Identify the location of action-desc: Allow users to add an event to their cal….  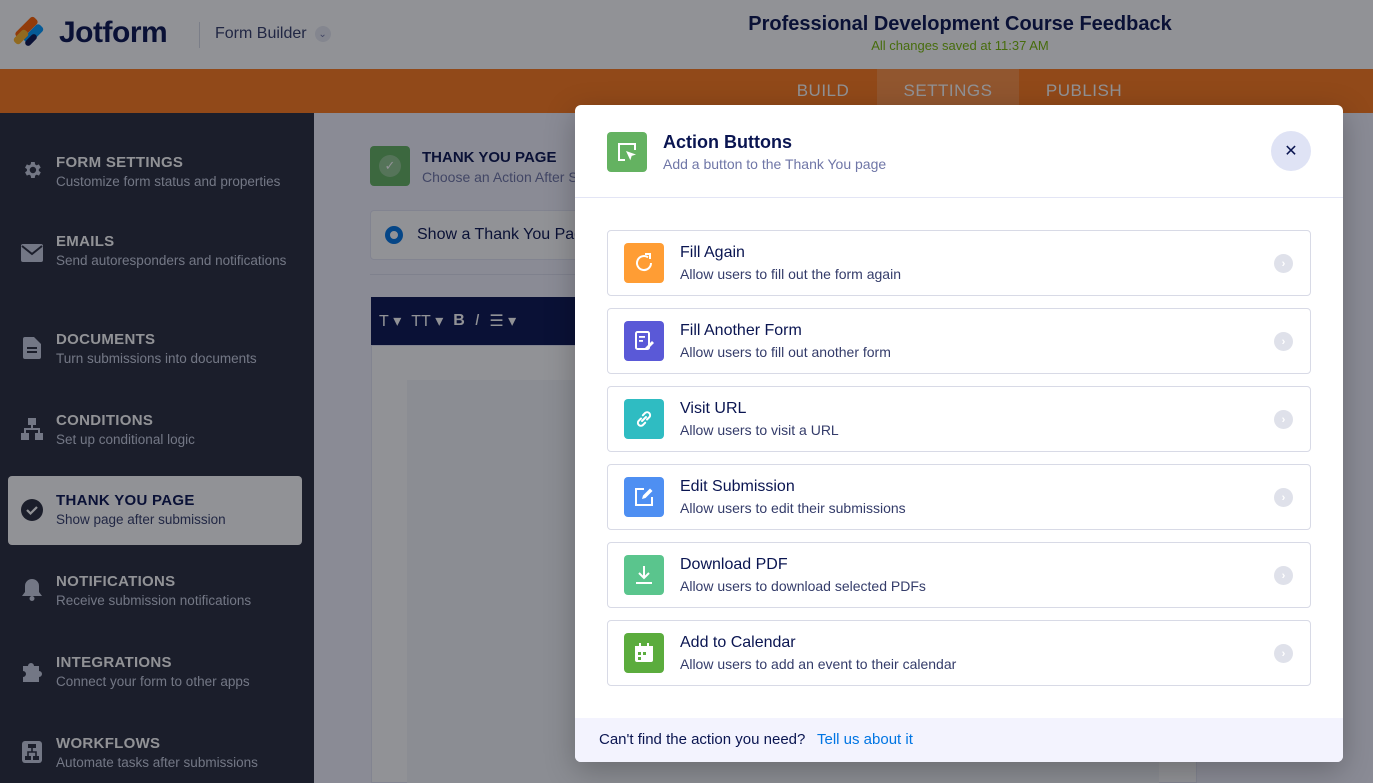
(818, 664).